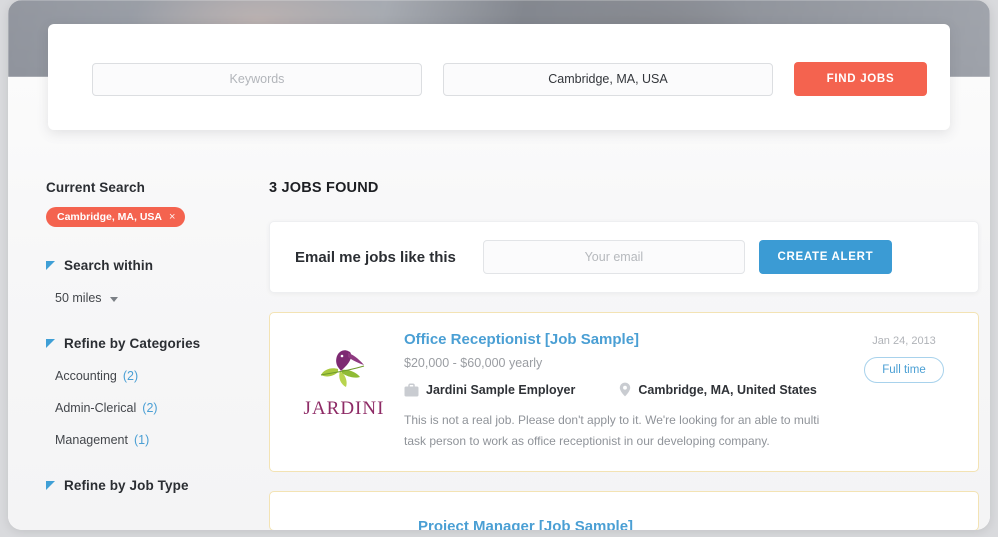  I want to click on chevron-down-icon, so click(113, 299).